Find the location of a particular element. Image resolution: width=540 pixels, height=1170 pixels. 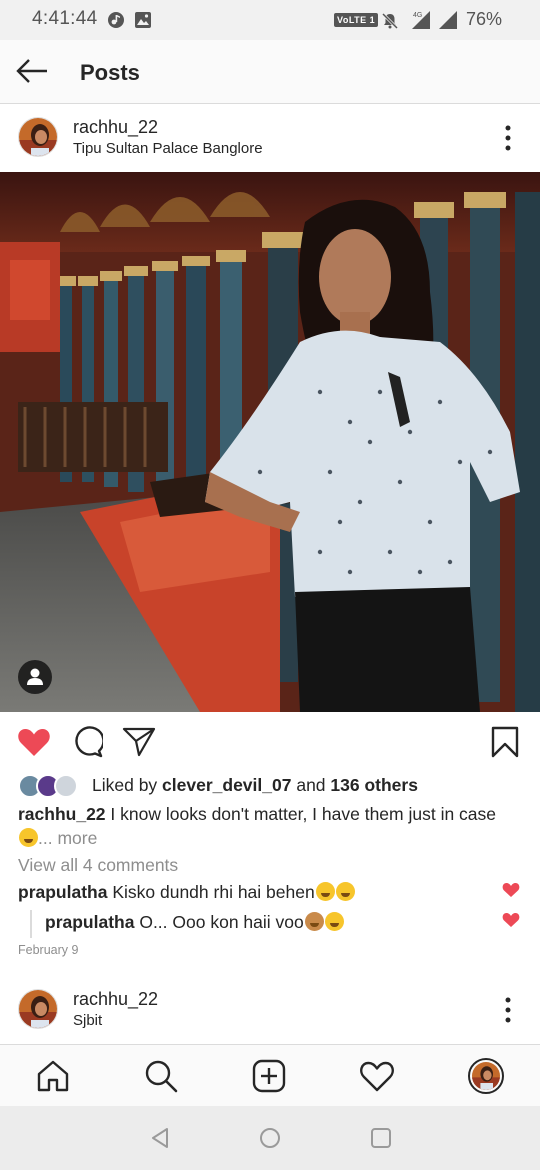

bottom-nav is located at coordinates (270, 1075).